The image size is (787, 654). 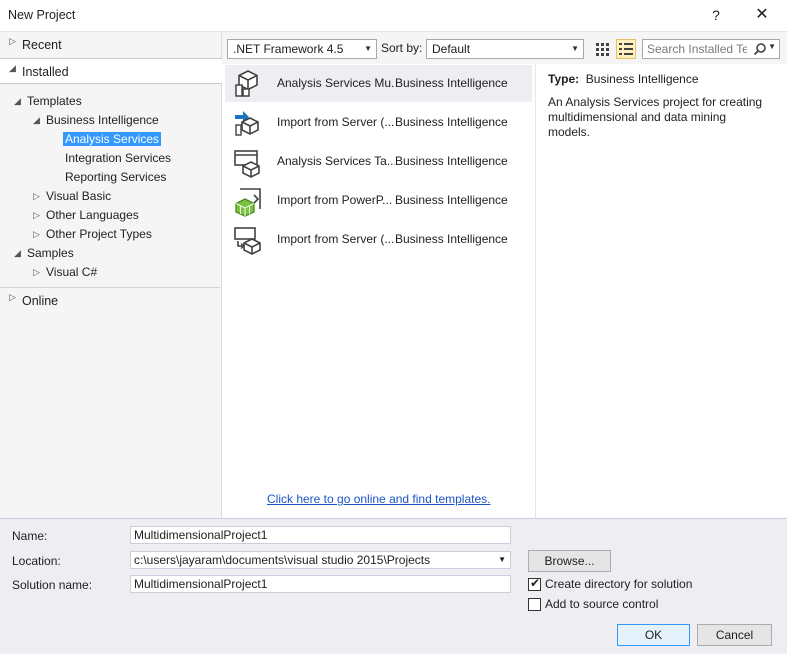 What do you see at coordinates (111, 215) in the screenshot?
I see `tree-item-other-languages: ▷ Other Languages` at bounding box center [111, 215].